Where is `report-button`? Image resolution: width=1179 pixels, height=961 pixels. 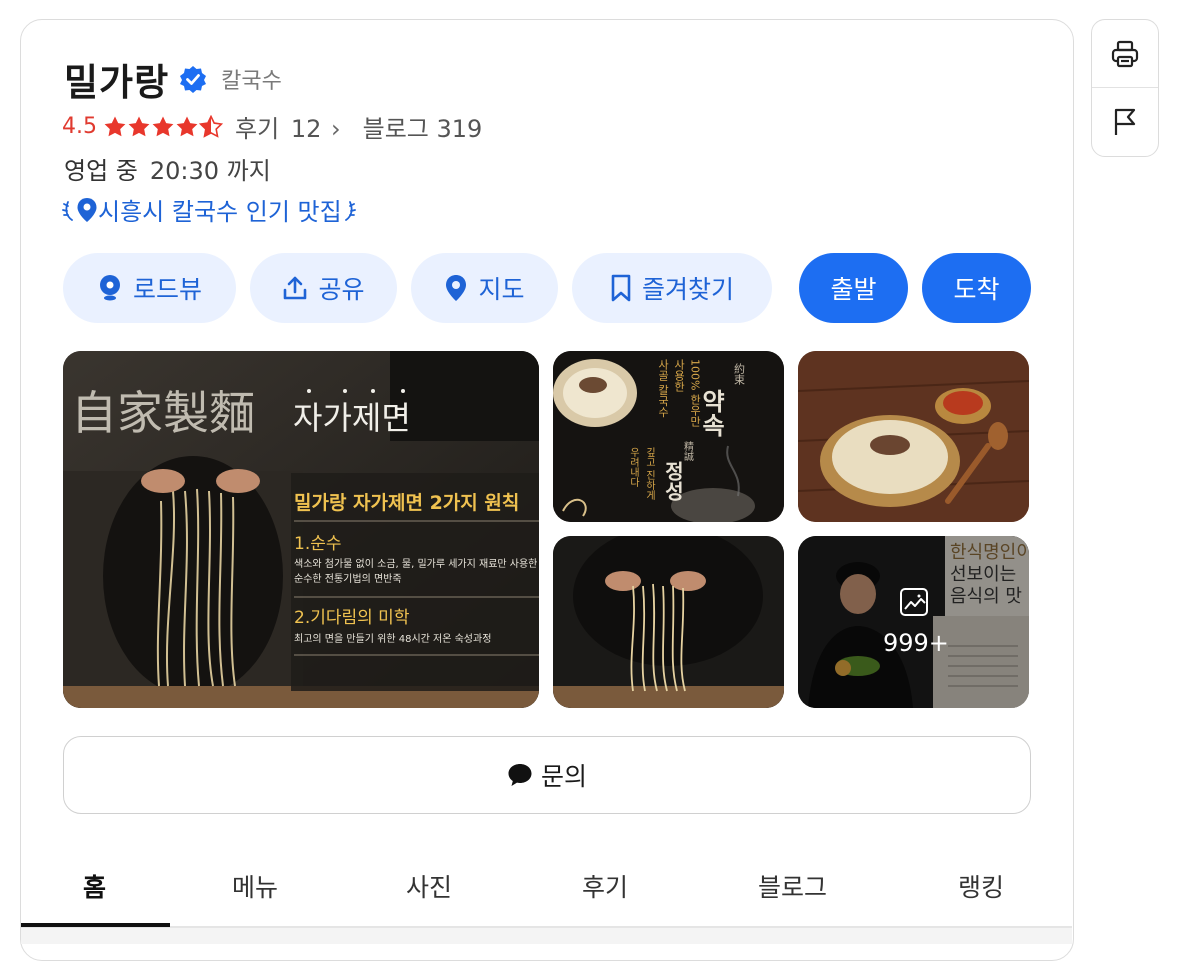
report-button is located at coordinates (1125, 121).